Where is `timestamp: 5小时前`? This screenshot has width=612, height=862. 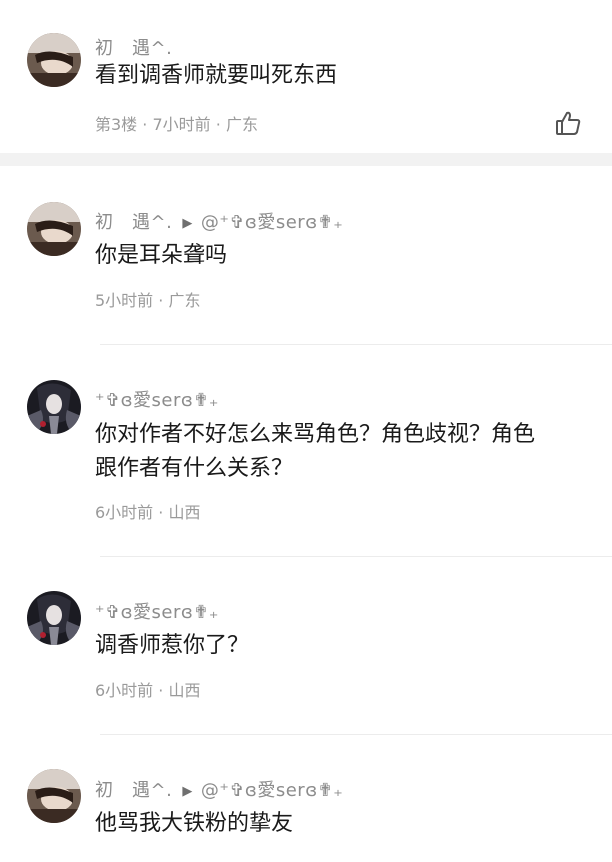 timestamp: 5小时前 is located at coordinates (124, 300).